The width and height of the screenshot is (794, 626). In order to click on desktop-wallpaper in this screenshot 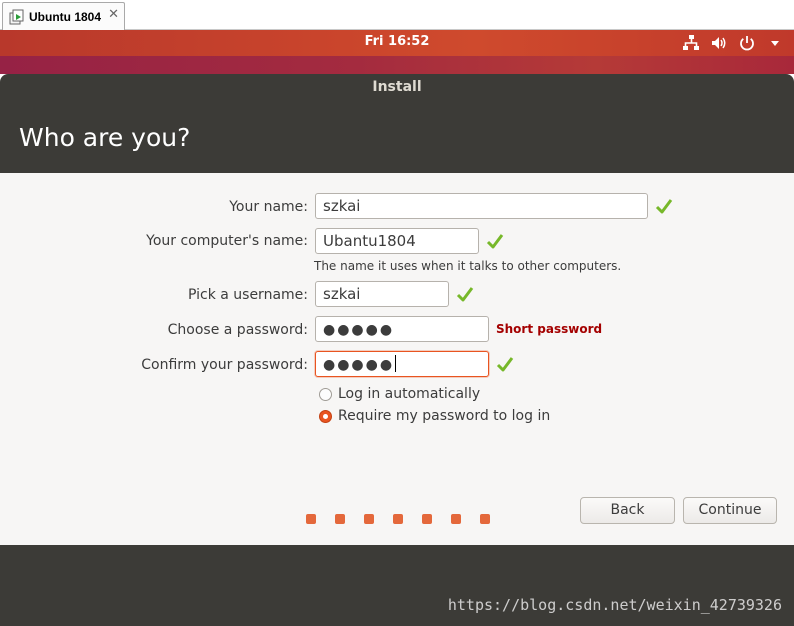, I will do `click(397, 65)`.